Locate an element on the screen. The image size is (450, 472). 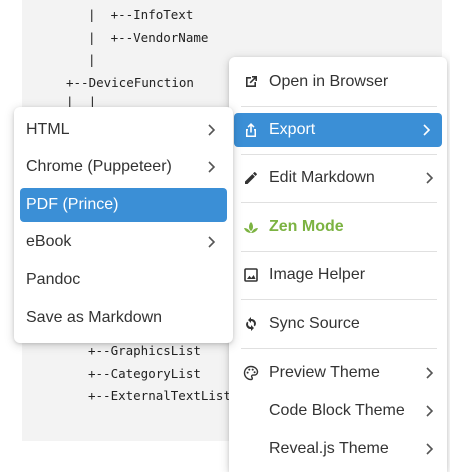
pencil-icon is located at coordinates (251, 178).